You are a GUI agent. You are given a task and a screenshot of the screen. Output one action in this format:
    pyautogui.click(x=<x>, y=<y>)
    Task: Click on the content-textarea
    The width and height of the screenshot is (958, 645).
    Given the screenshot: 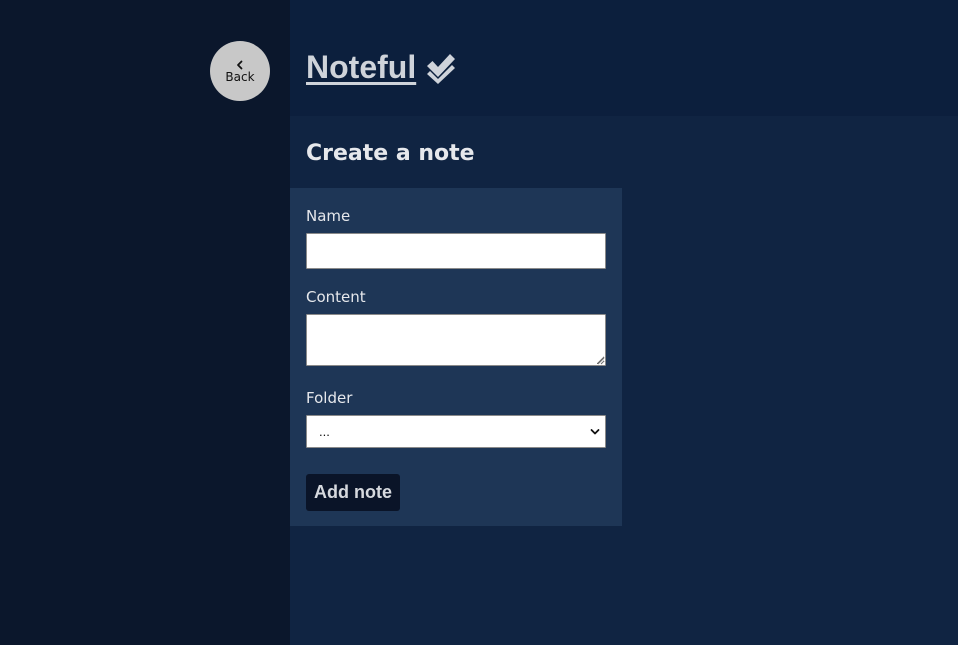 What is the action you would take?
    pyautogui.click(x=456, y=340)
    